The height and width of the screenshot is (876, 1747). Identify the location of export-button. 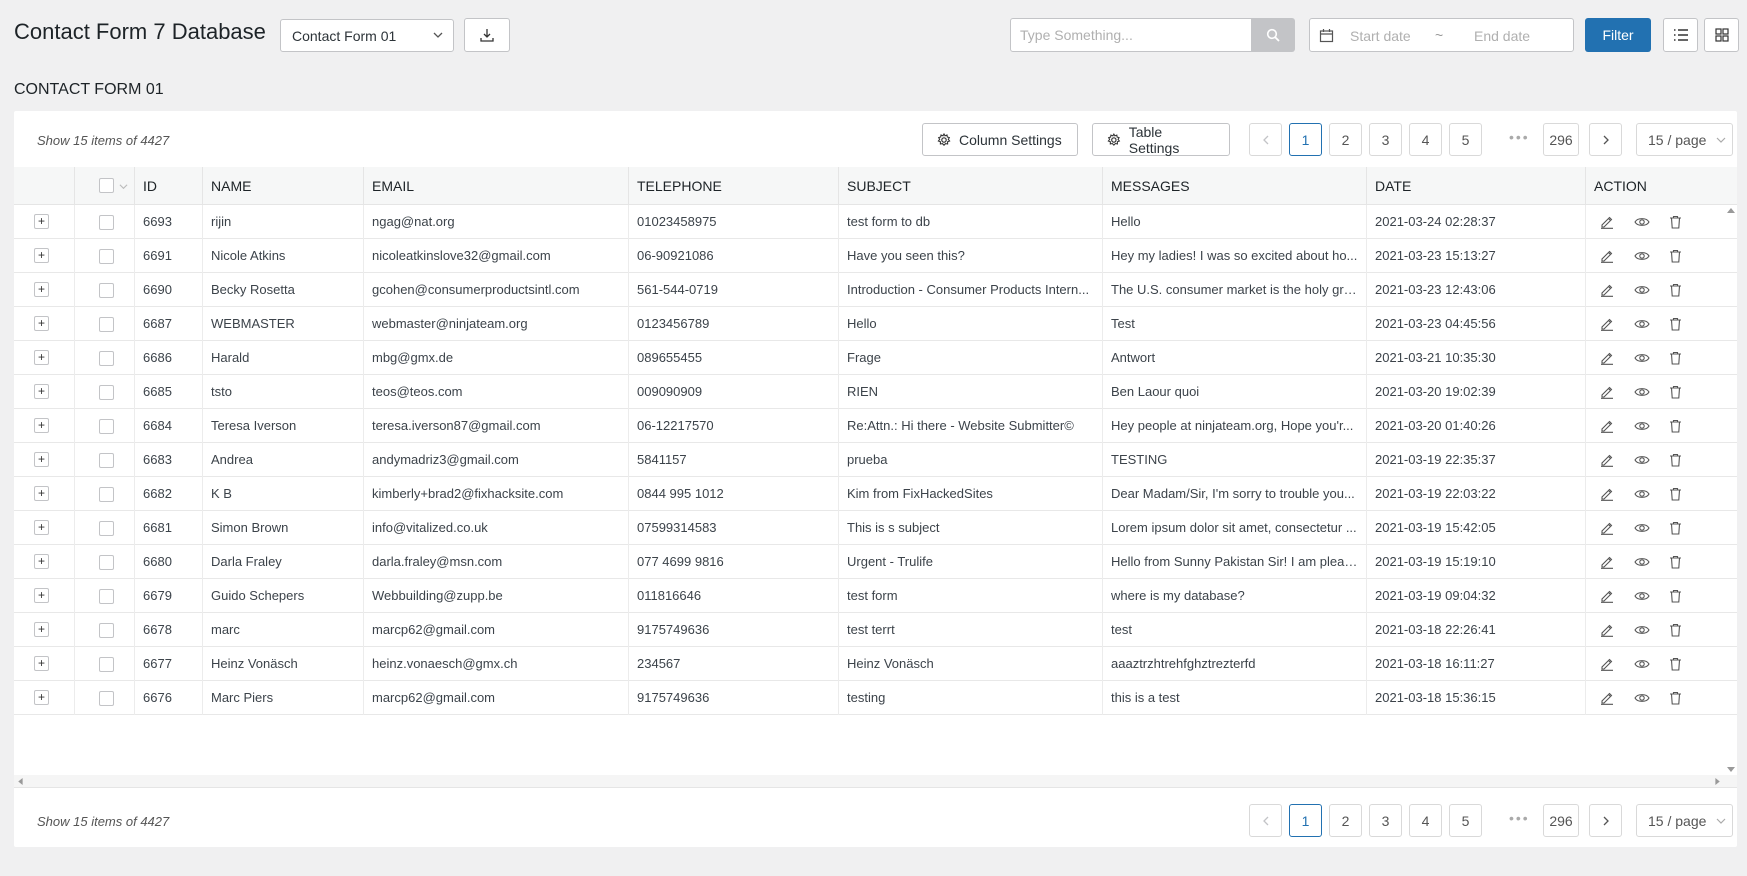
(487, 35).